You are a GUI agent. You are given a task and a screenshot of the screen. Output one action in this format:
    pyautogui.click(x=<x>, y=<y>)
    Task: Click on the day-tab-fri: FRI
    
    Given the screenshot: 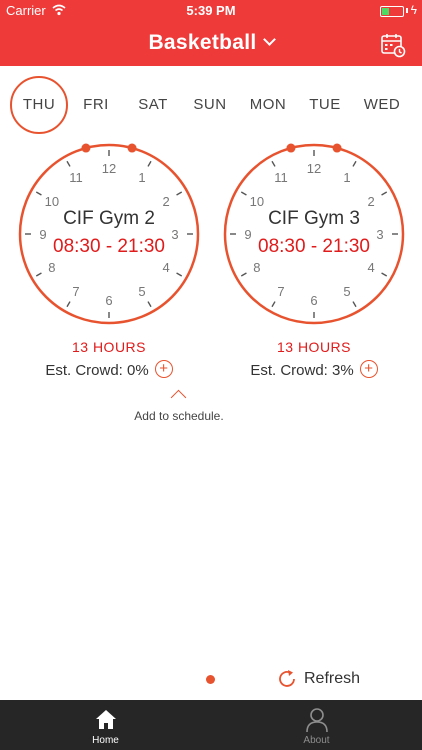 What is the action you would take?
    pyautogui.click(x=96, y=105)
    